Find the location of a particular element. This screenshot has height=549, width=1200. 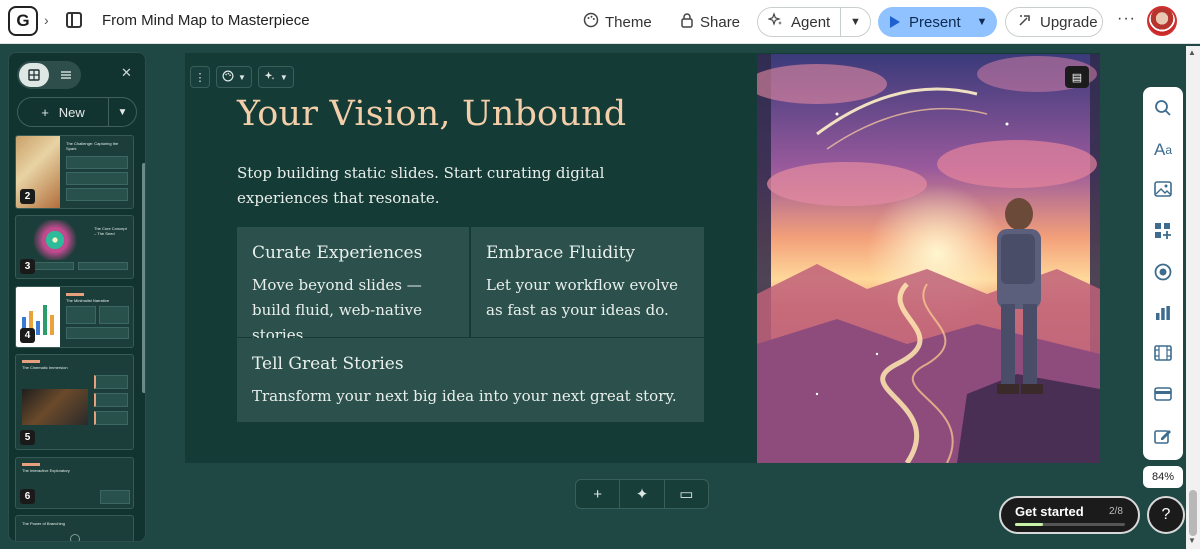

present-button: Present ▼ is located at coordinates (937, 22).